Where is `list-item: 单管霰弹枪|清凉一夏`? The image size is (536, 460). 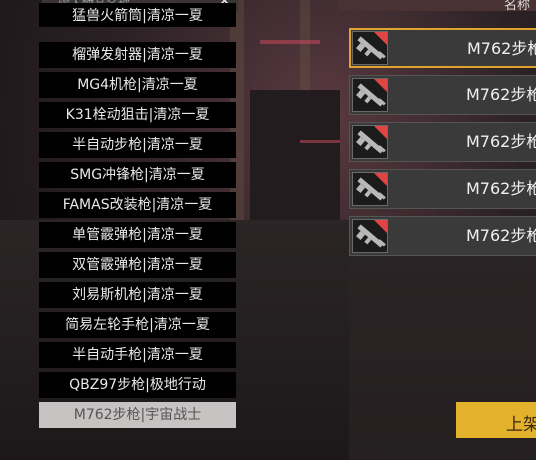
list-item: 单管霰弹枪|清凉一夏 is located at coordinates (137, 235).